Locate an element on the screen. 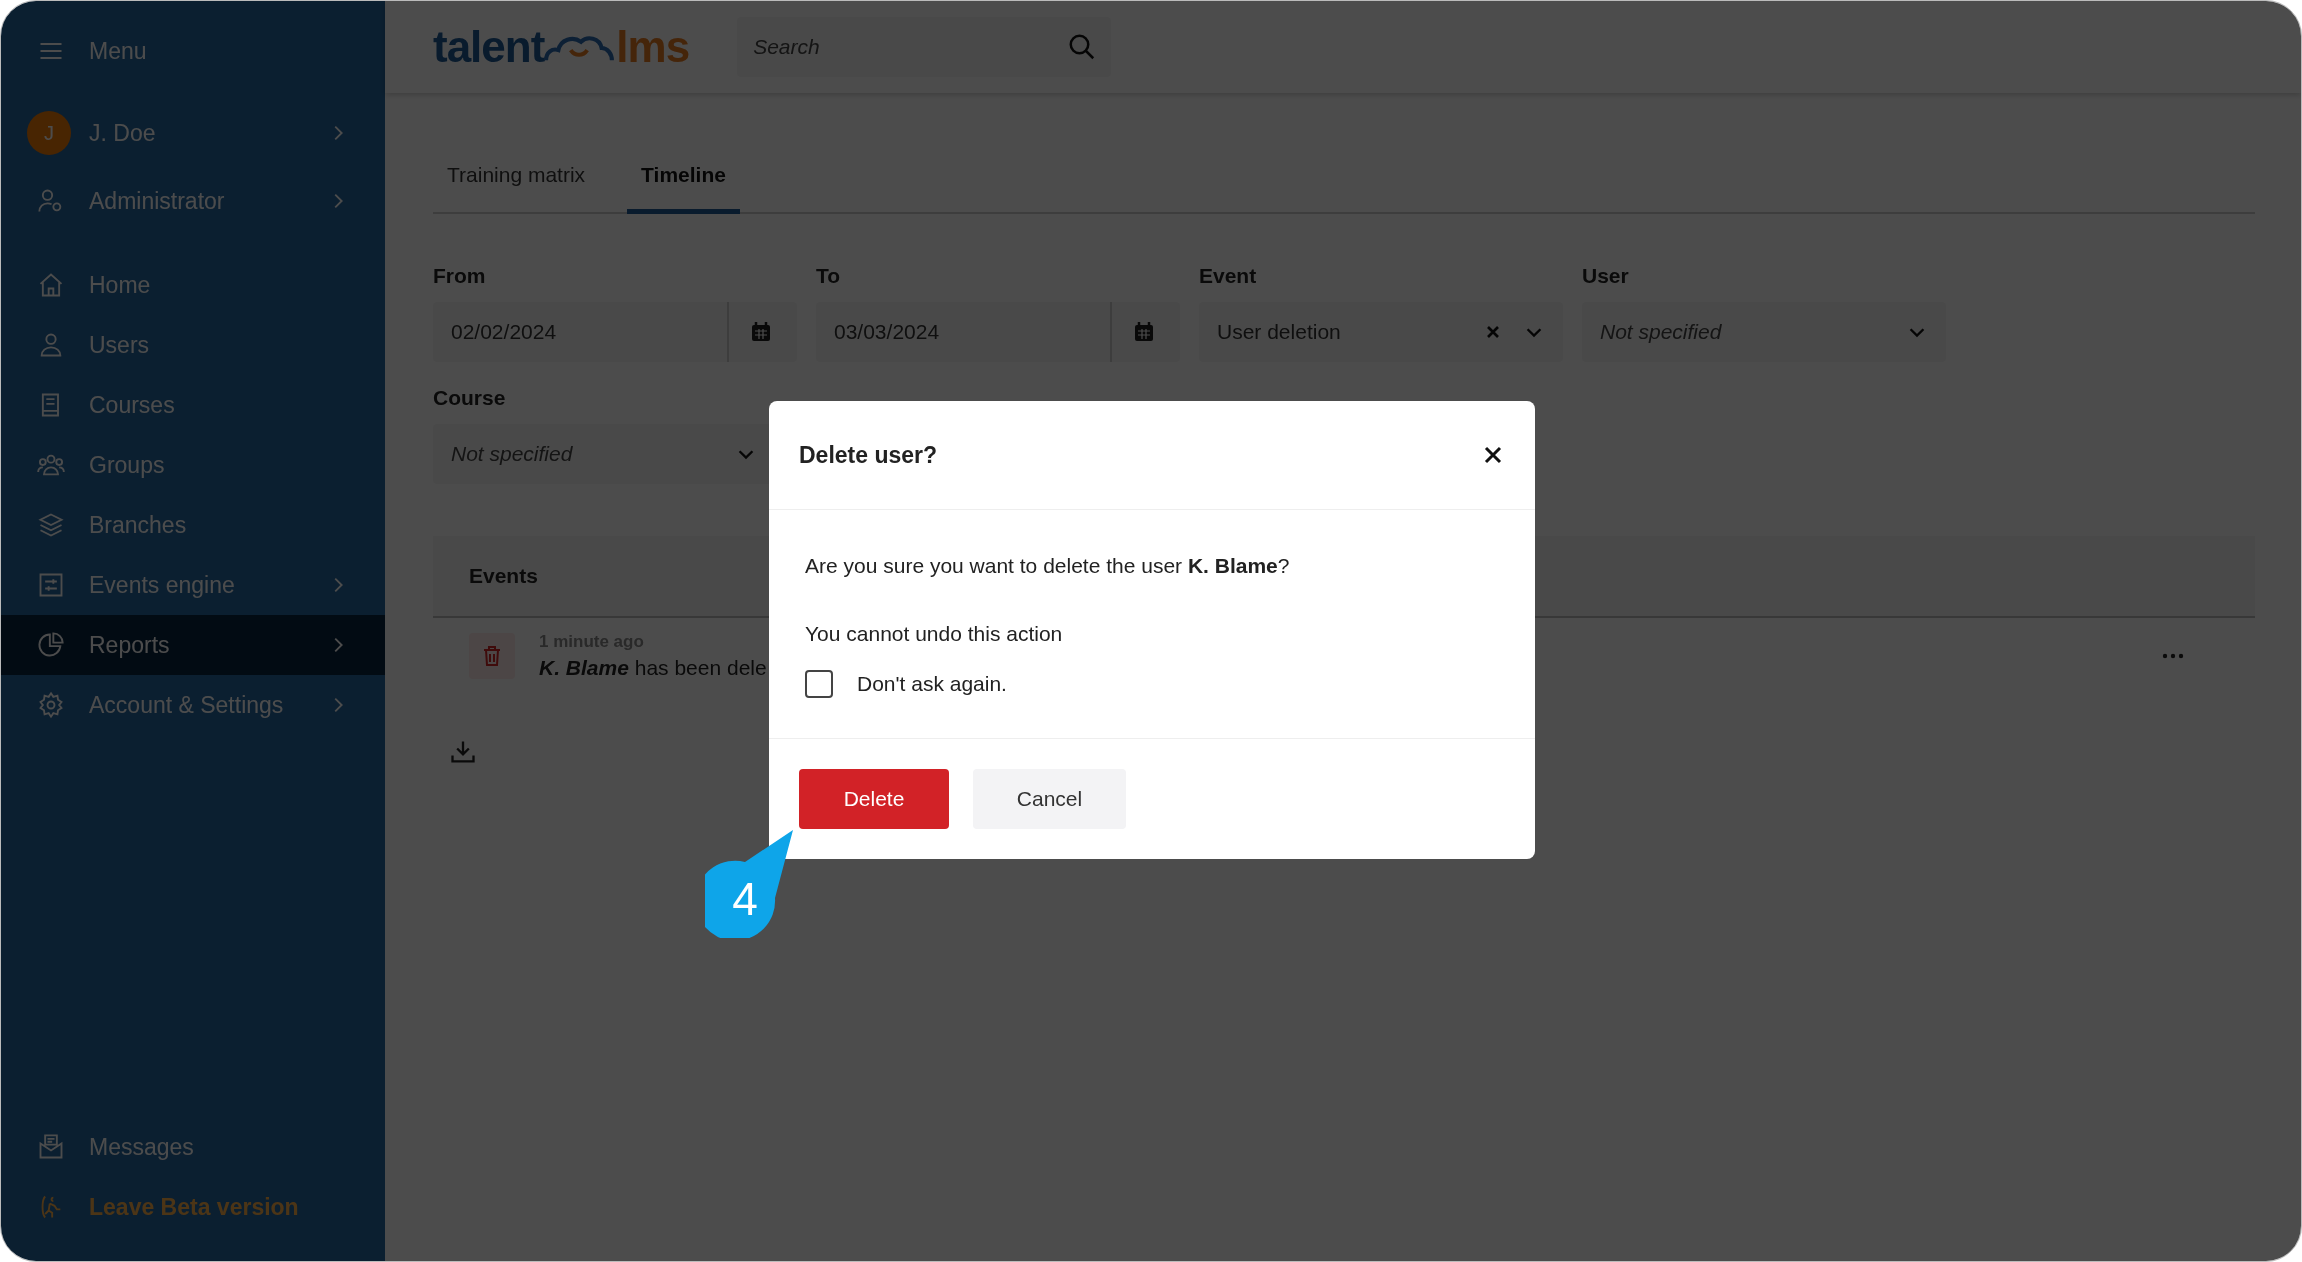 The width and height of the screenshot is (2302, 1262). delete-button: Delete is located at coordinates (874, 799).